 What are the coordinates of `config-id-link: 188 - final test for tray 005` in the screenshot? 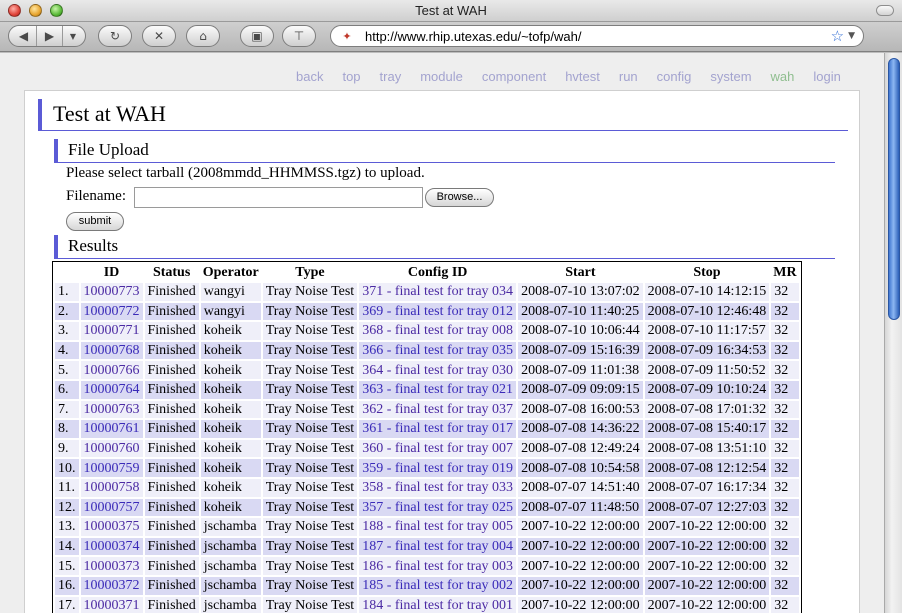 It's located at (438, 527).